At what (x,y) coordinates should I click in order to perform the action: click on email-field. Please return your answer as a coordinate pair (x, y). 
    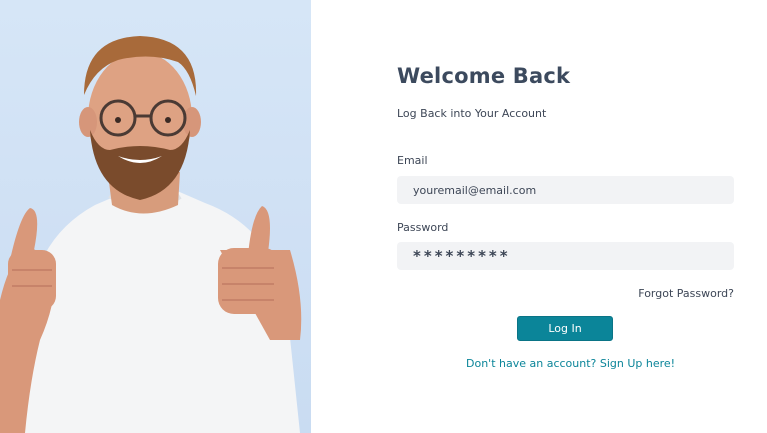
    Looking at the image, I should click on (565, 190).